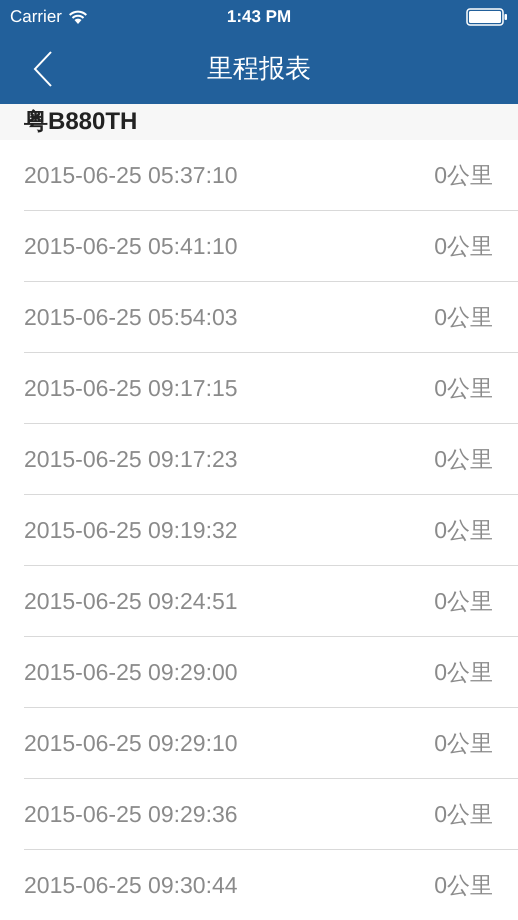  Describe the element at coordinates (487, 17) in the screenshot. I see `battery-icon` at that location.